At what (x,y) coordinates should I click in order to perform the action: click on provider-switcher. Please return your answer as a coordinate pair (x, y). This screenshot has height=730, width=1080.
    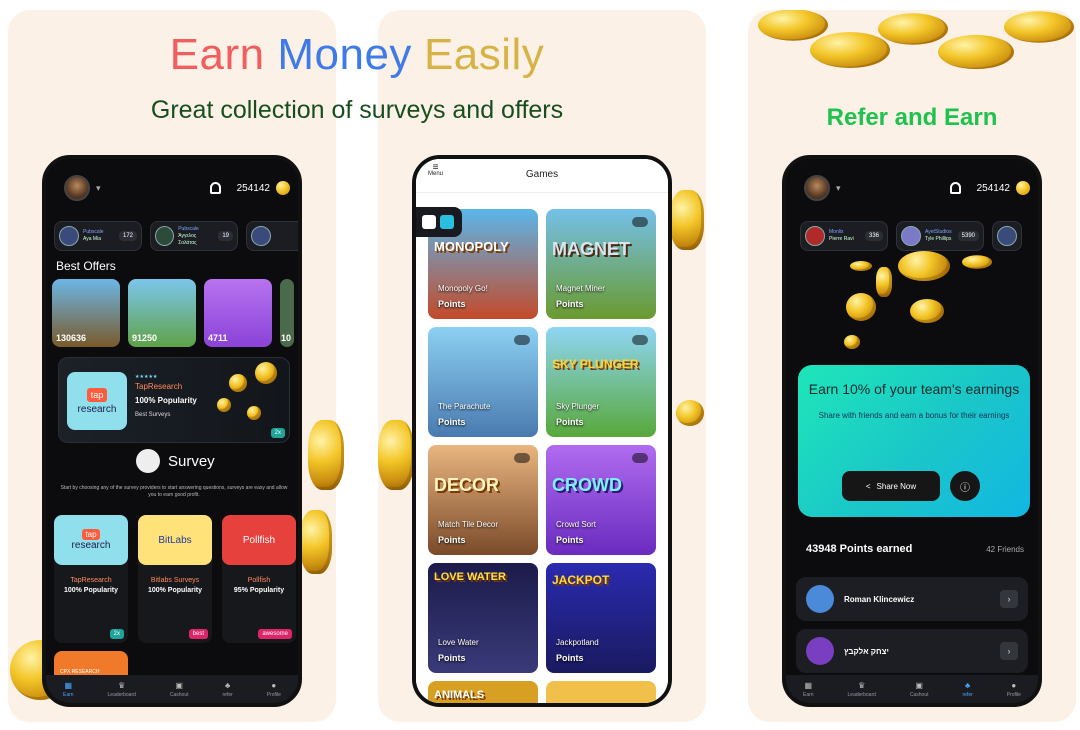
    Looking at the image, I should click on (439, 222).